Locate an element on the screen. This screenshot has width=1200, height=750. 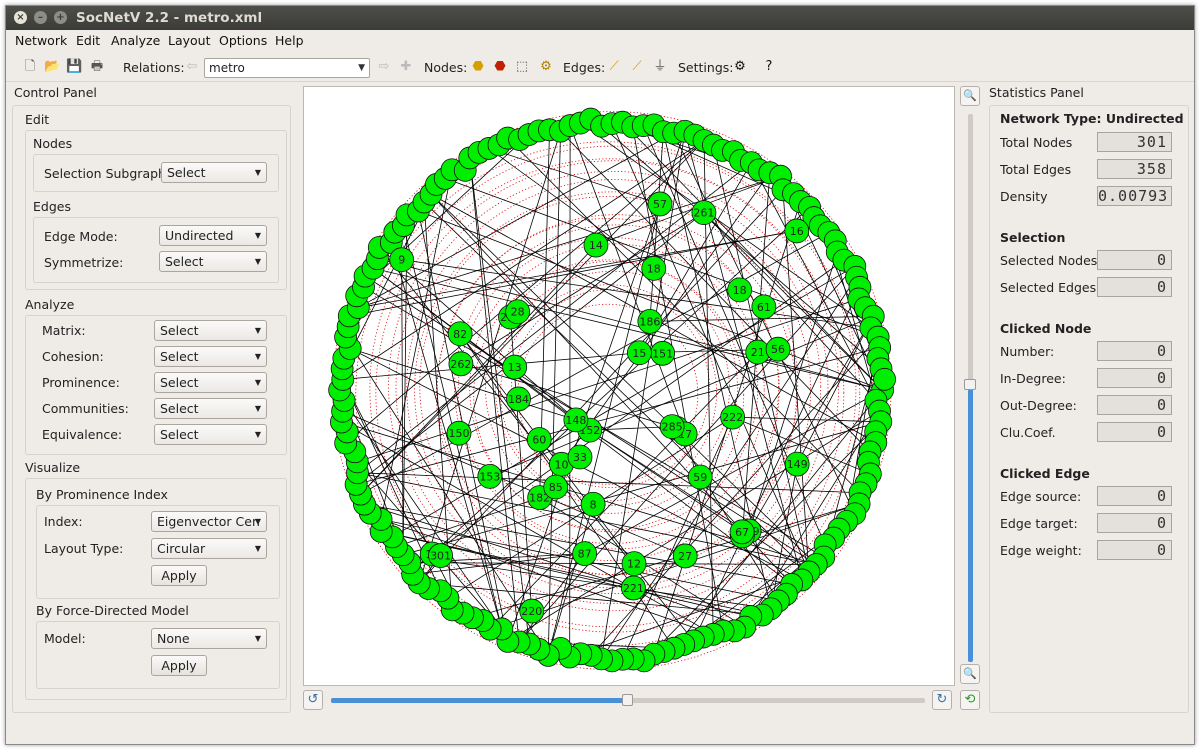
menu-analyze: Analyze is located at coordinates (135, 40).